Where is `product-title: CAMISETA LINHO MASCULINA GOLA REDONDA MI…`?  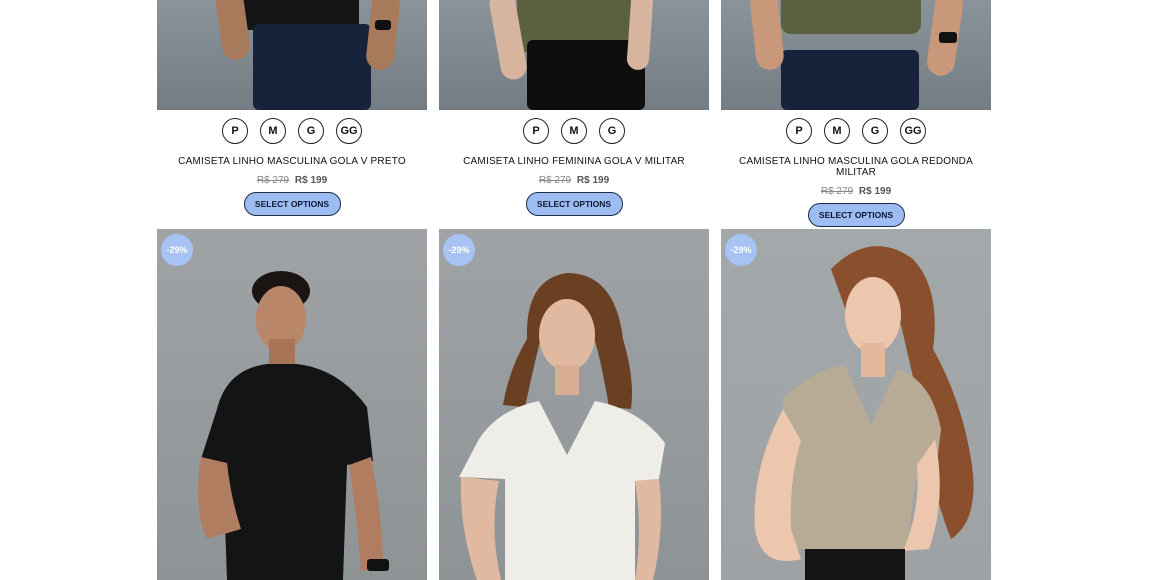 product-title: CAMISETA LINHO MASCULINA GOLA REDONDA MI… is located at coordinates (856, 167).